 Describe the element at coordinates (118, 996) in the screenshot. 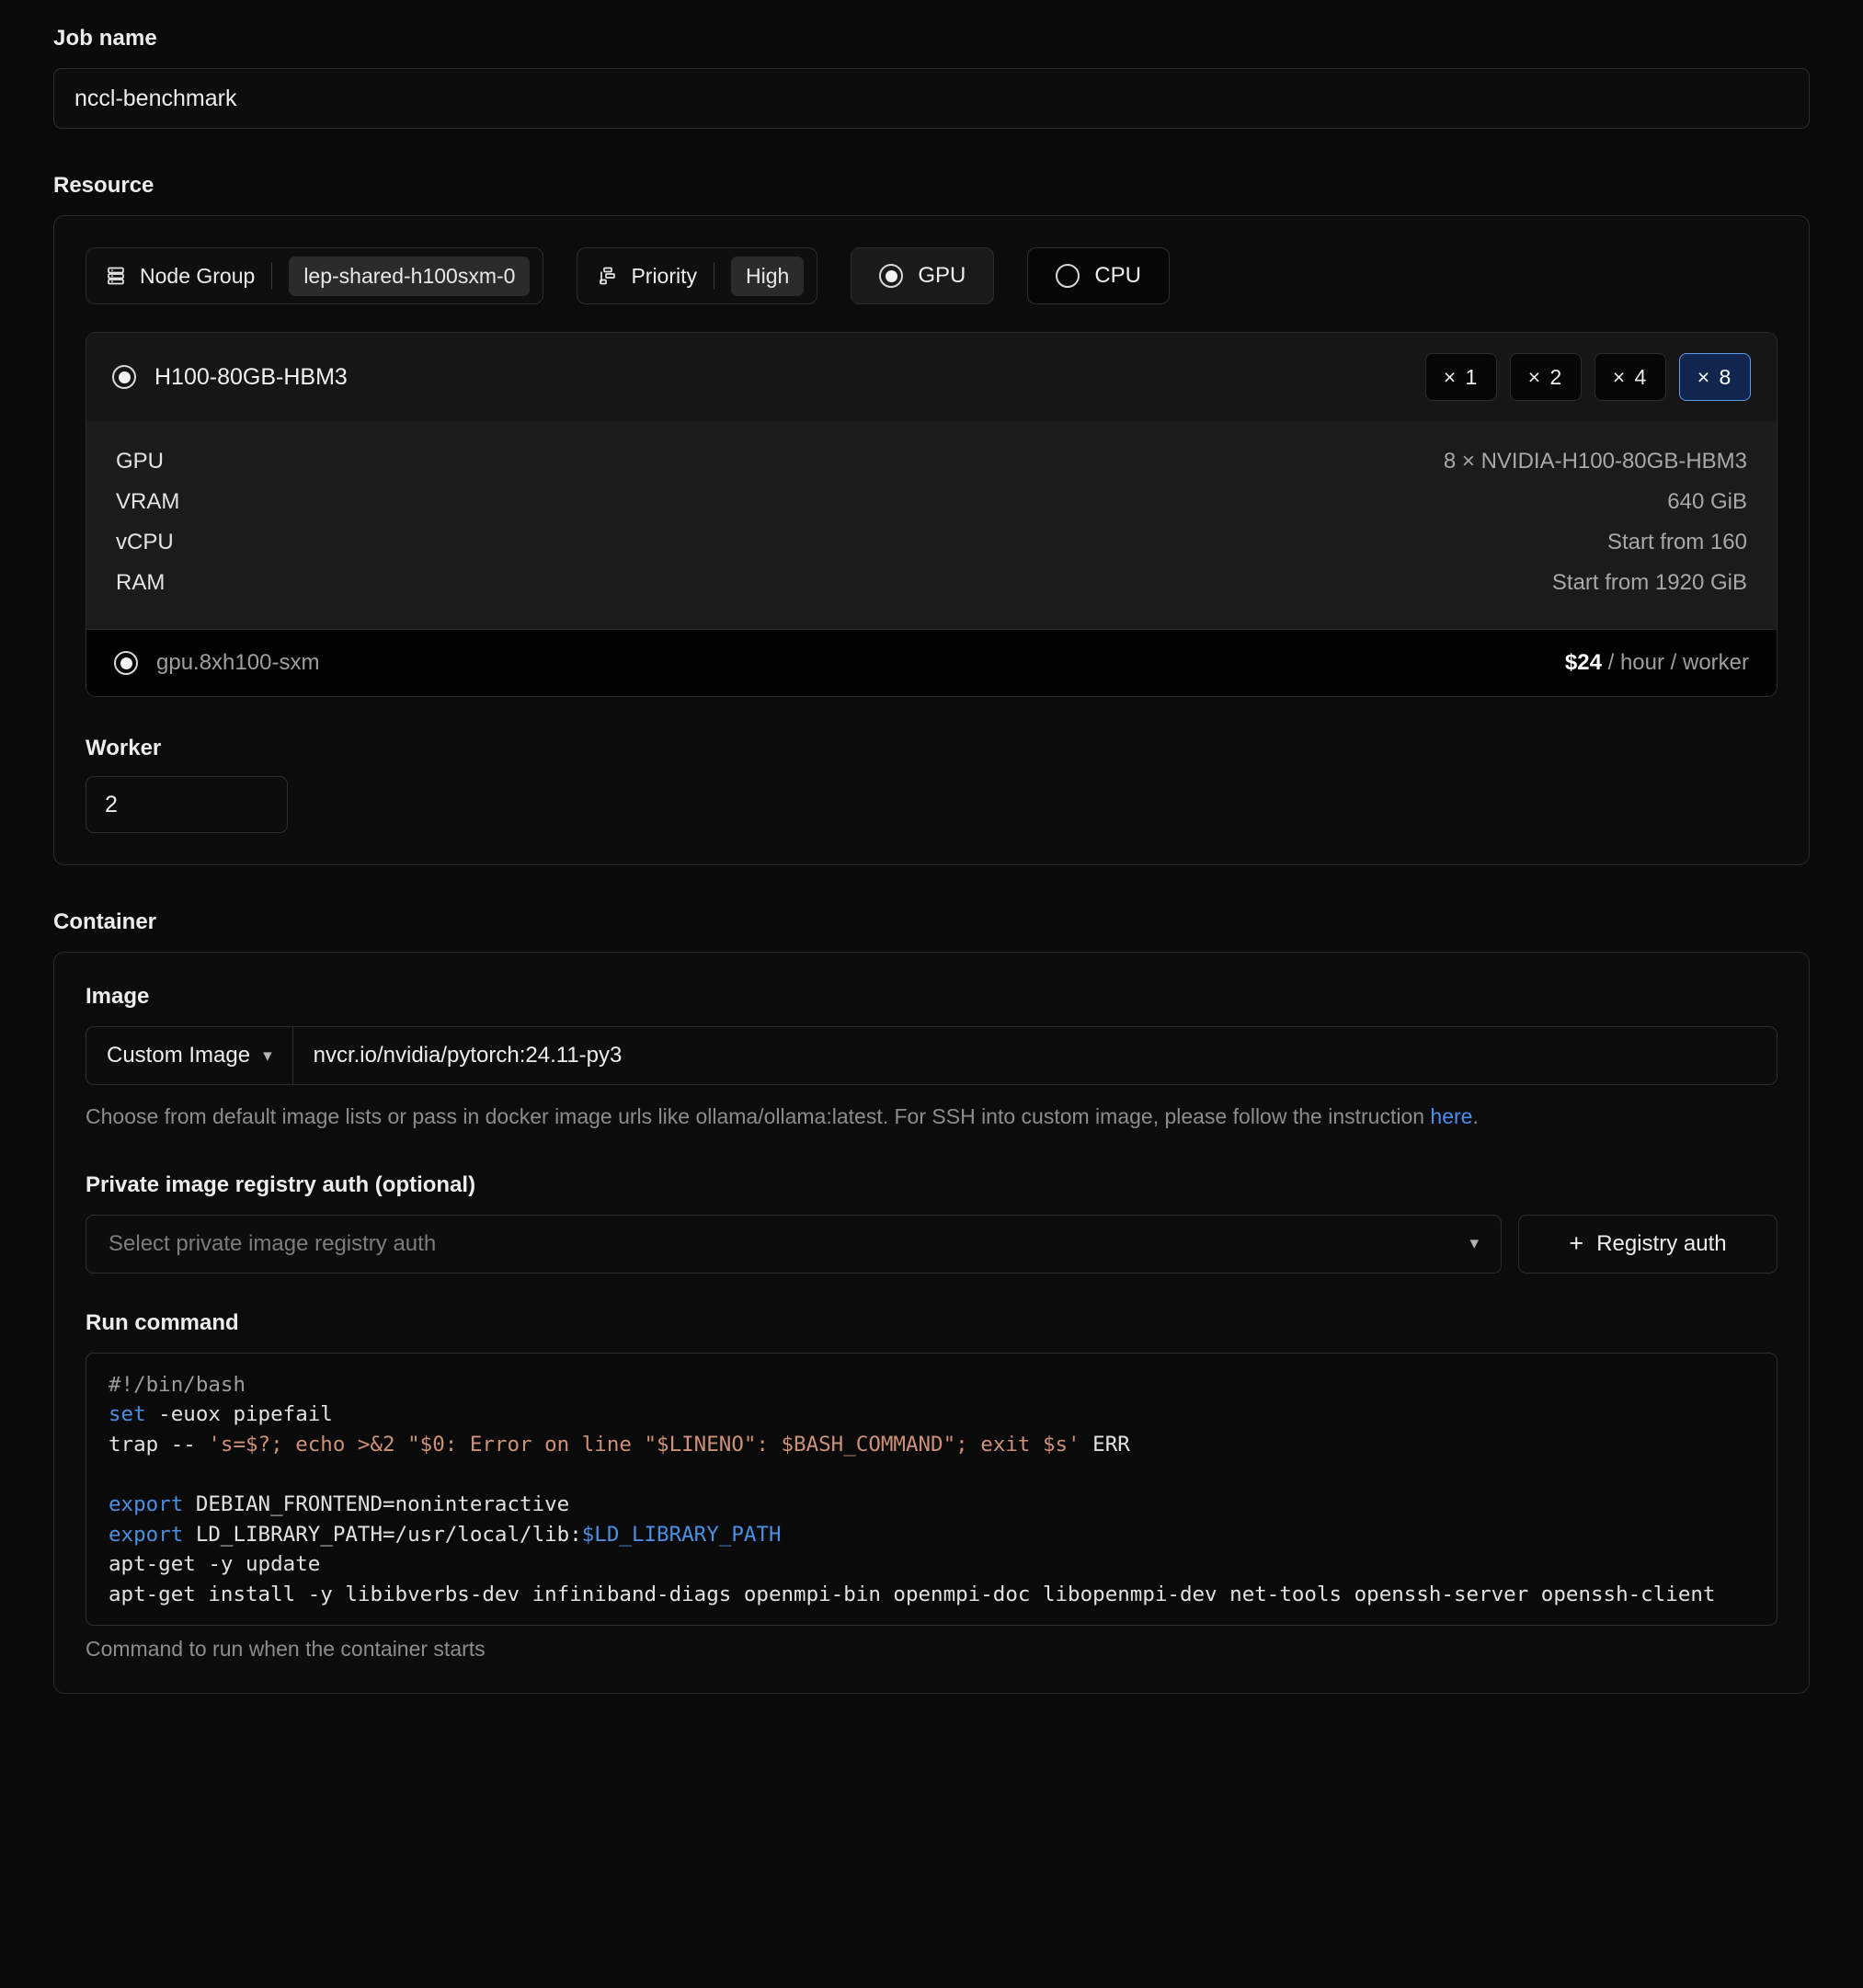

I see `image-label: Image` at that location.